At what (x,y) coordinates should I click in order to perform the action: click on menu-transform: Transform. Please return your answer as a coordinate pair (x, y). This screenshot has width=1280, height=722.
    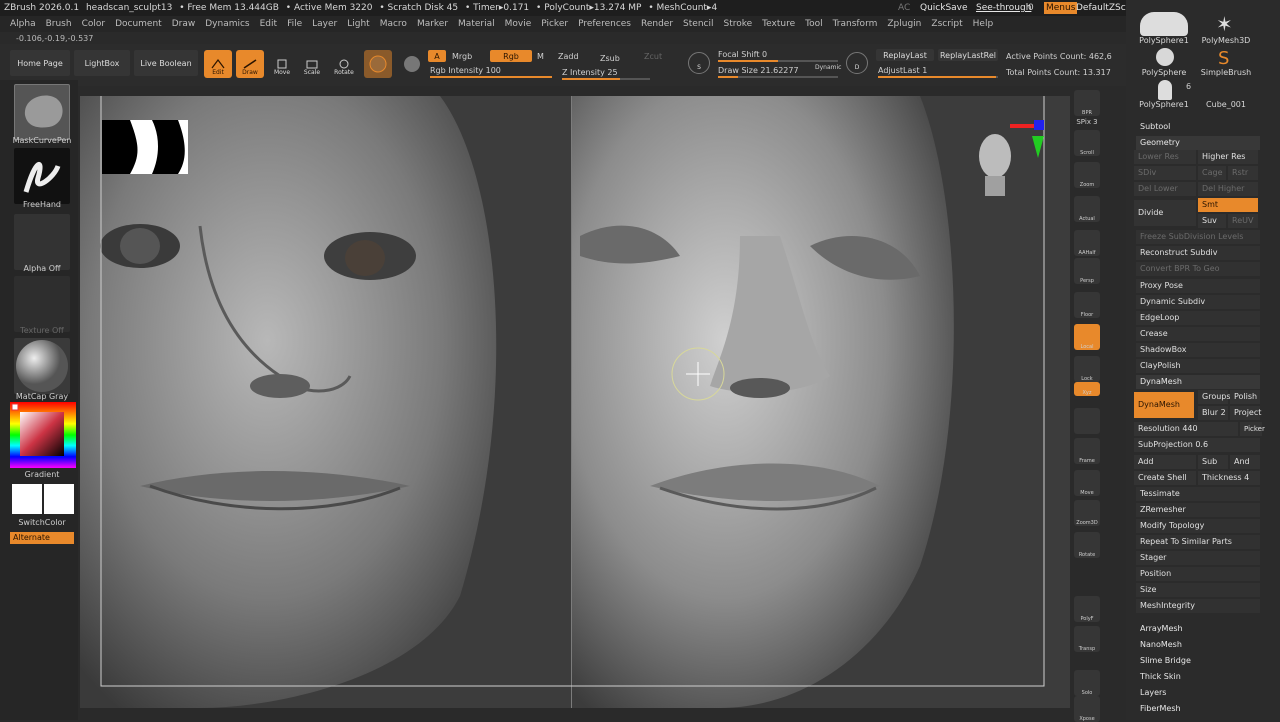
    Looking at the image, I should click on (855, 24).